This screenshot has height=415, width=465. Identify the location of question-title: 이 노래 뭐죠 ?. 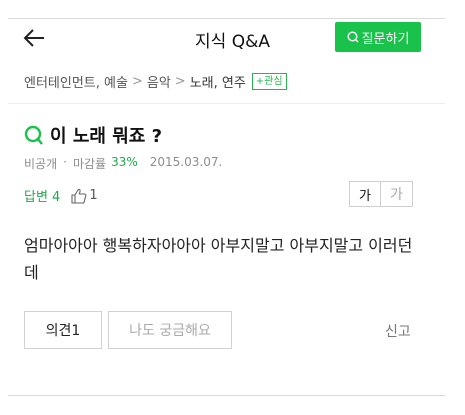
(93, 135).